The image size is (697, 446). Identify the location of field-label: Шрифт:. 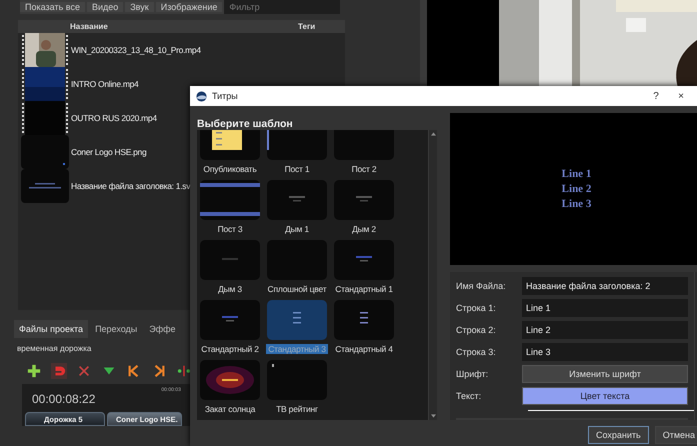
(473, 374).